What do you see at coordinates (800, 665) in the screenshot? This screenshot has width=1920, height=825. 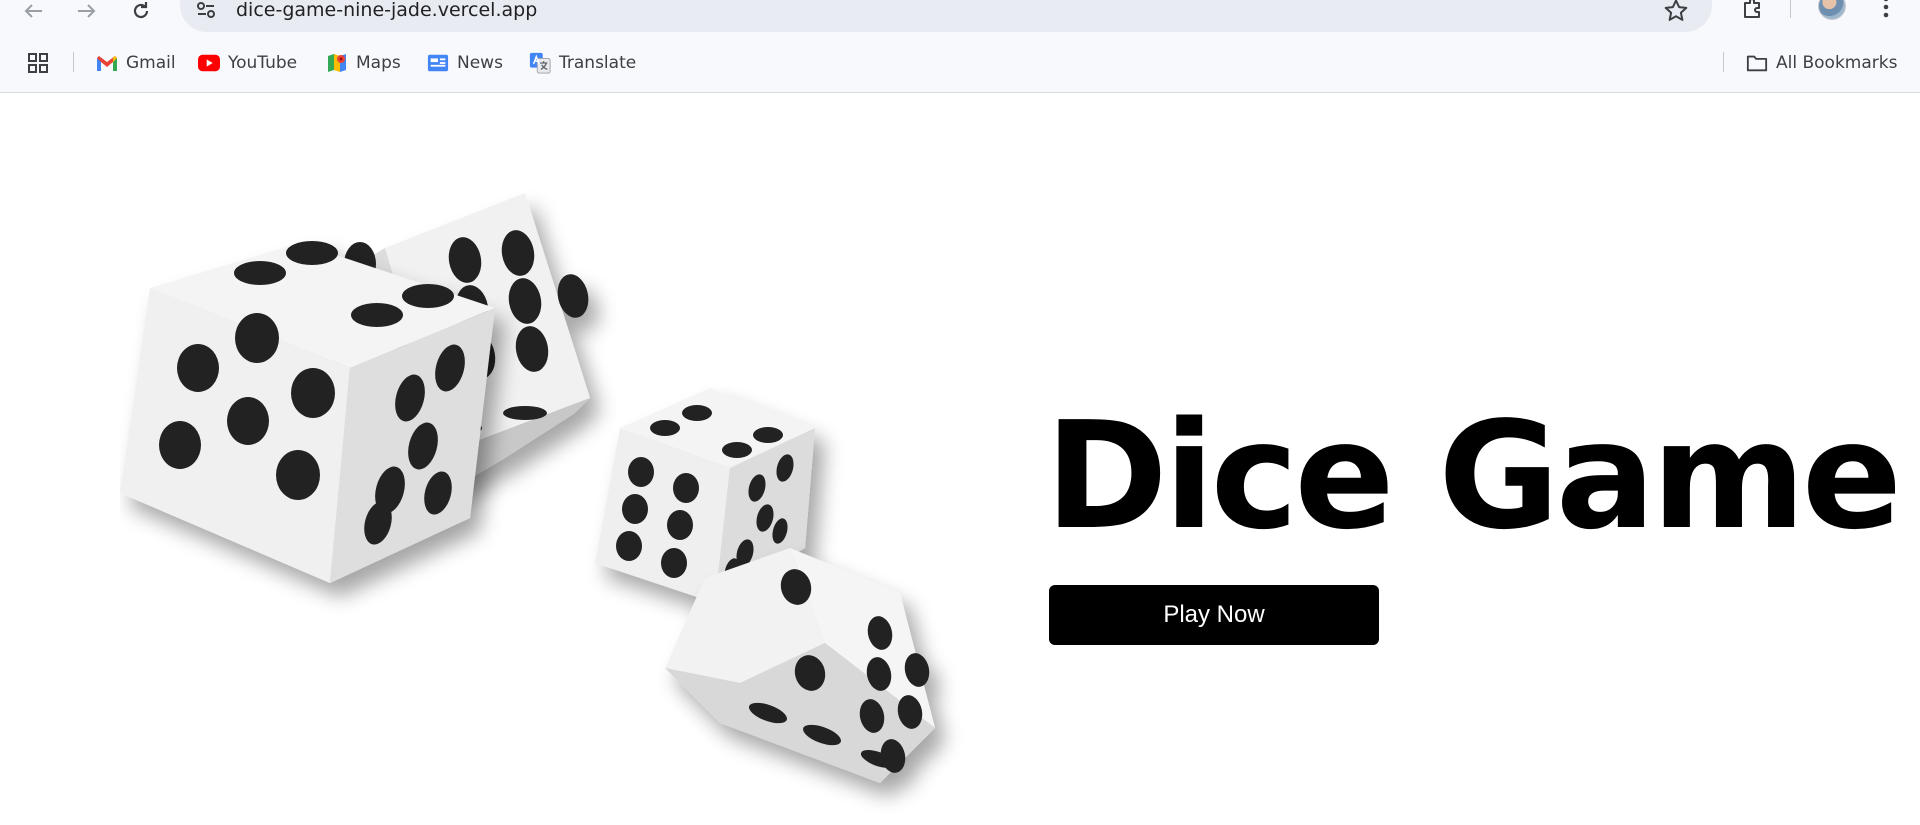 I see `die-bottom` at bounding box center [800, 665].